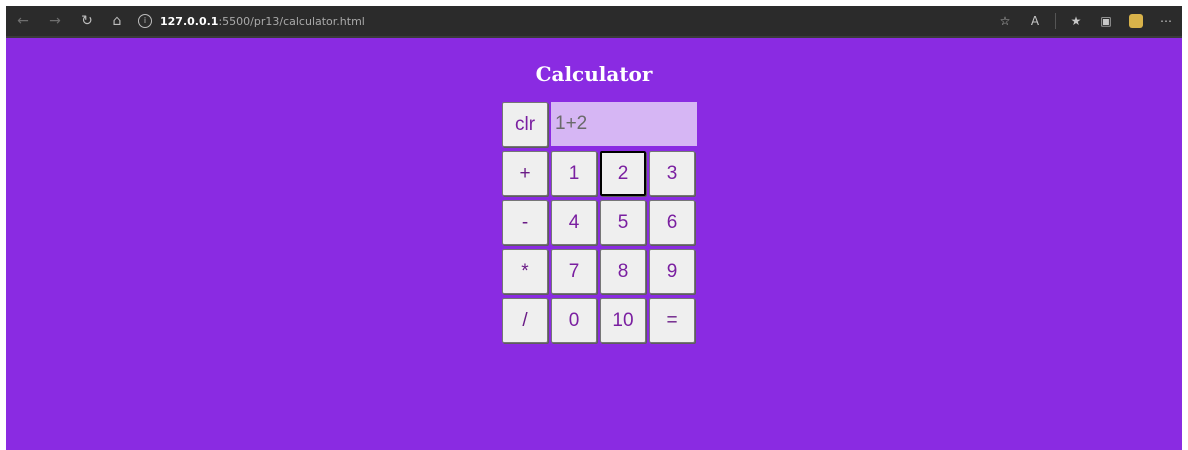 Image resolution: width=1188 pixels, height=450 pixels. I want to click on keypad-row: + 1 2 3, so click(600, 173).